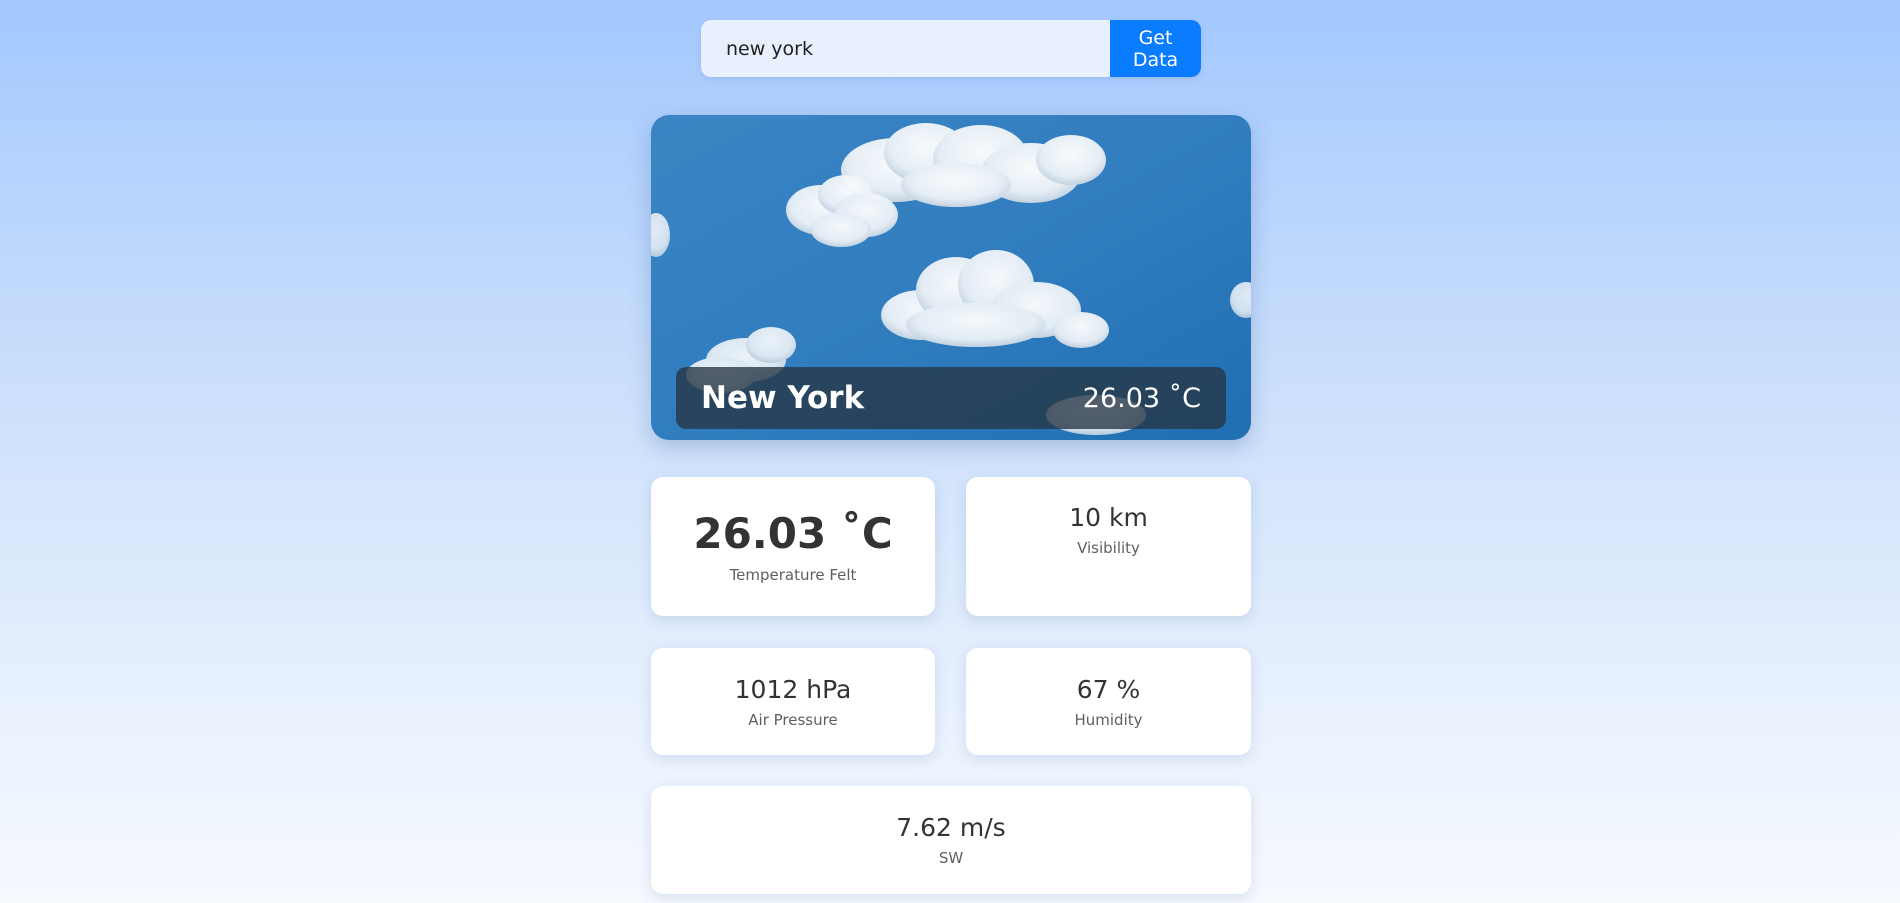  What do you see at coordinates (1108, 719) in the screenshot?
I see `humidity-label: Humidity` at bounding box center [1108, 719].